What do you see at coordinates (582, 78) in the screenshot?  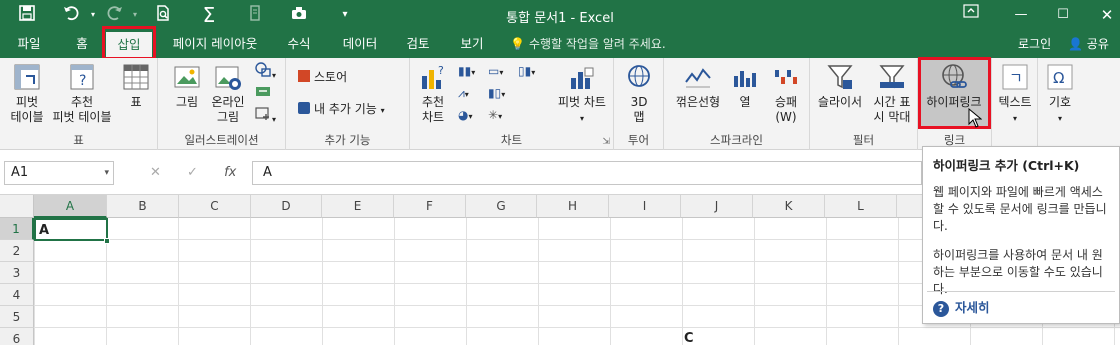 I see `pivot-chart-icon` at bounding box center [582, 78].